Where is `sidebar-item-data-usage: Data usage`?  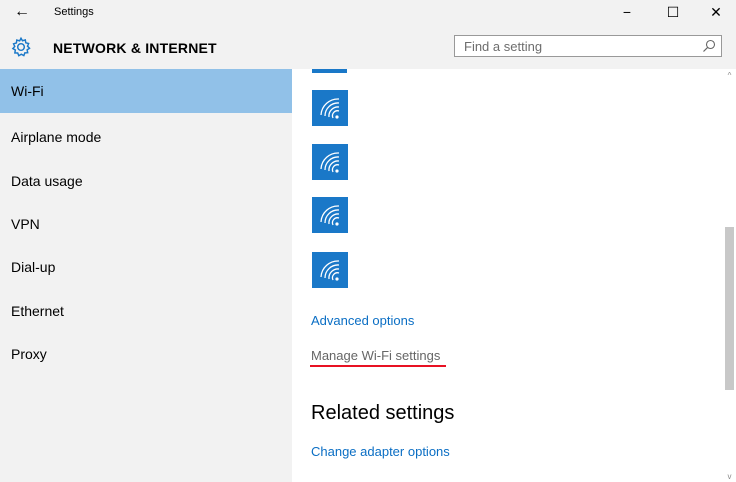 sidebar-item-data-usage: Data usage is located at coordinates (146, 181).